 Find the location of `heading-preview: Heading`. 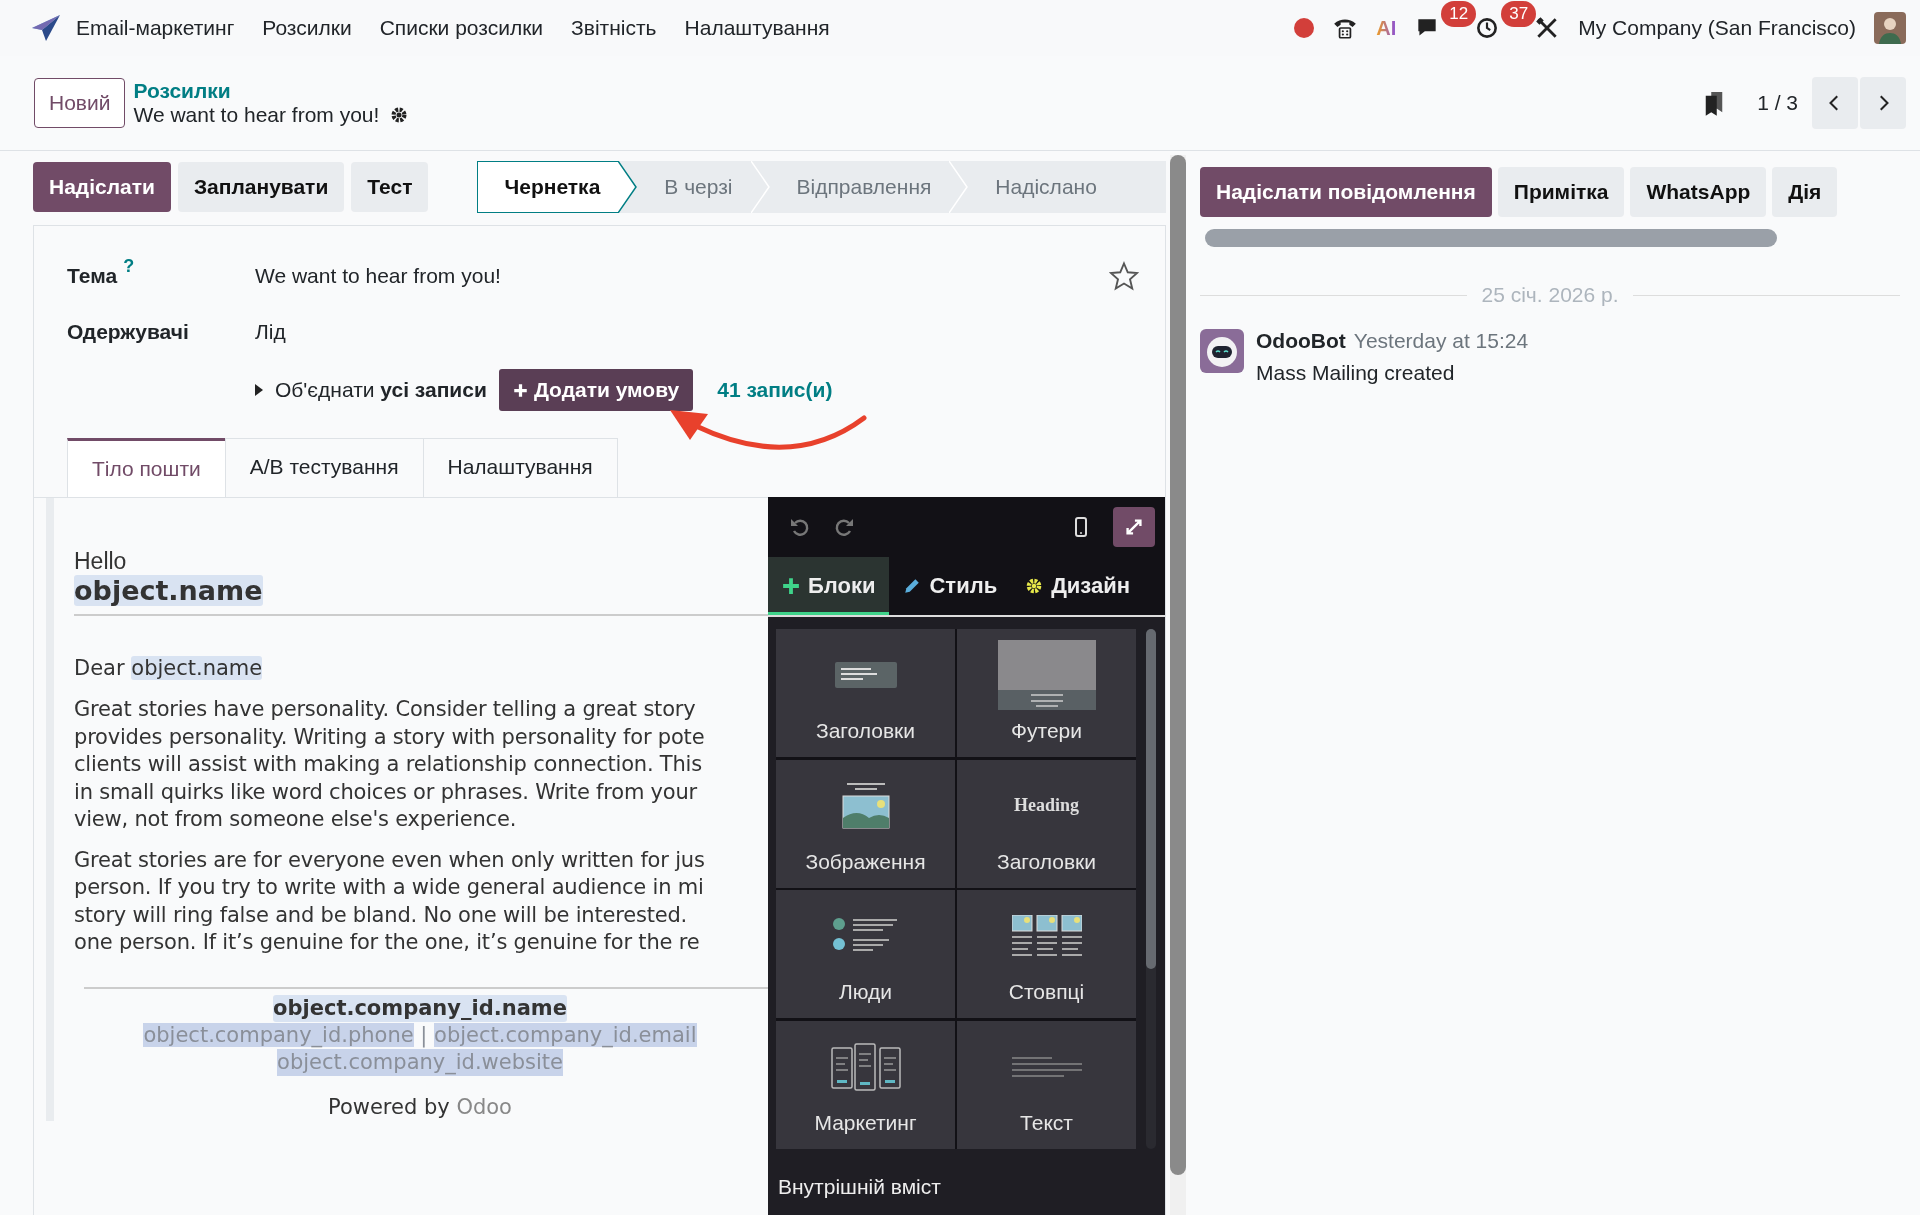

heading-preview: Heading is located at coordinates (1046, 805).